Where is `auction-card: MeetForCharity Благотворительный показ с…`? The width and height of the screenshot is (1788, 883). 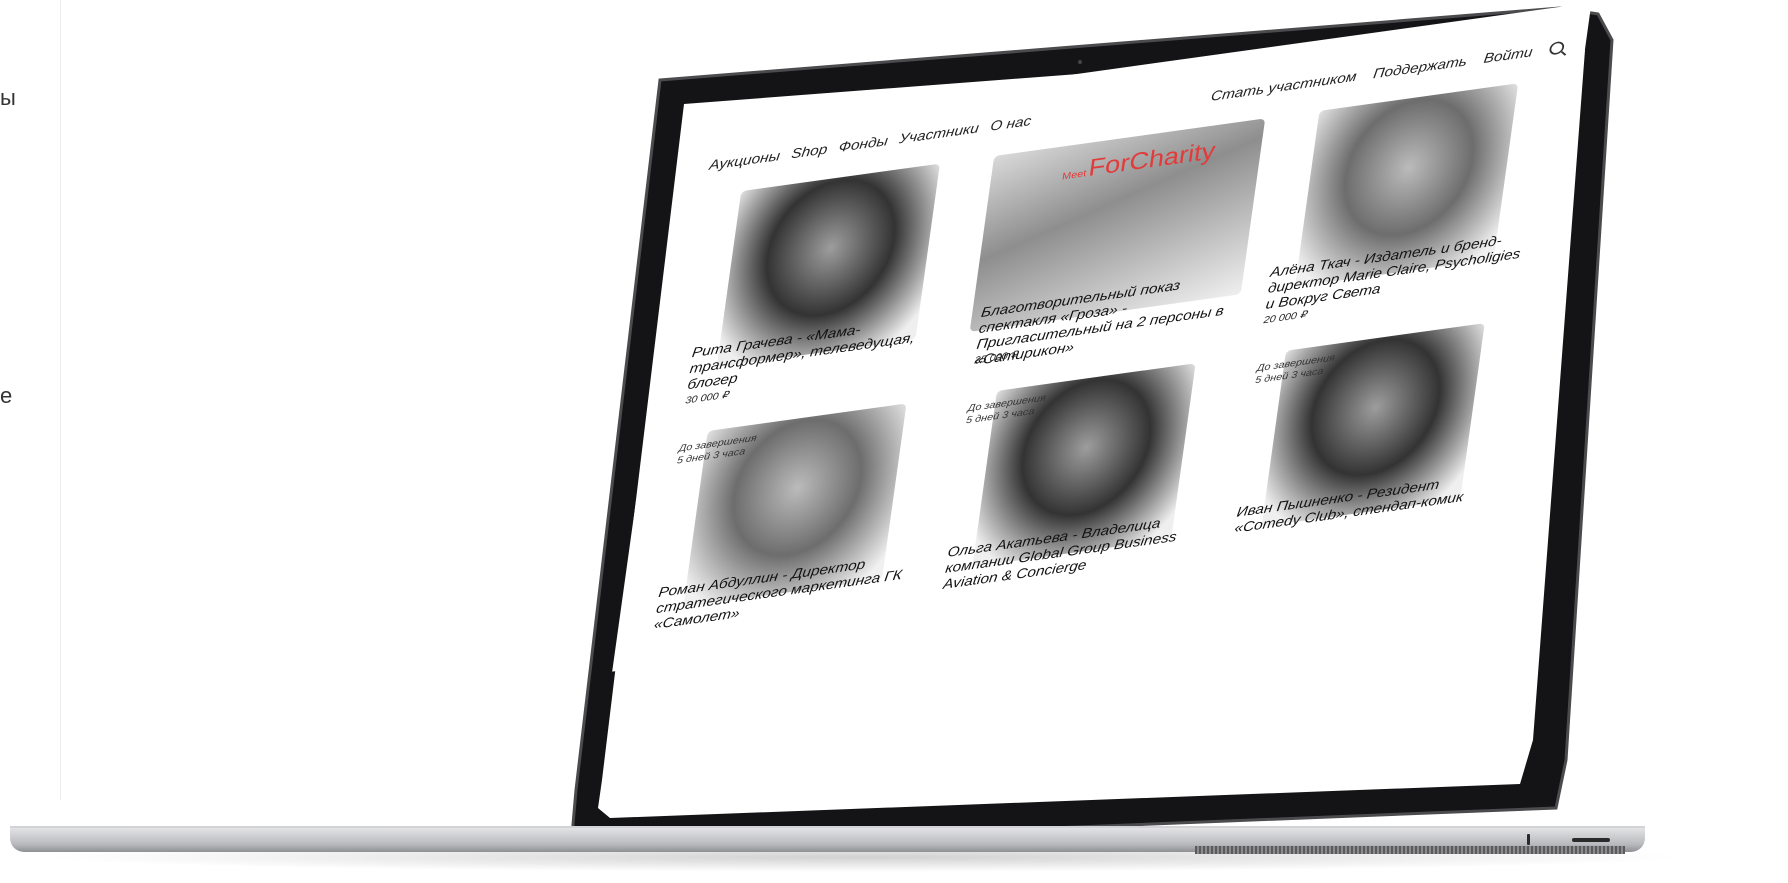 auction-card: MeetForCharity Благотворительный показ с… is located at coordinates (1114, 249).